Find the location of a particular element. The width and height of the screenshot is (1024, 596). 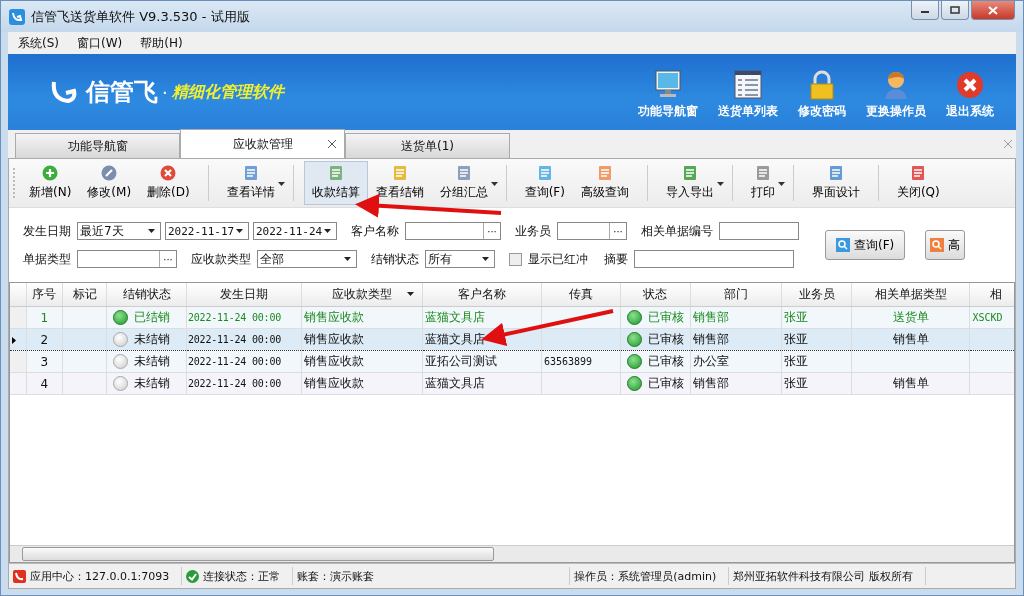

nav-button: 退出系统 is located at coordinates (970, 95).